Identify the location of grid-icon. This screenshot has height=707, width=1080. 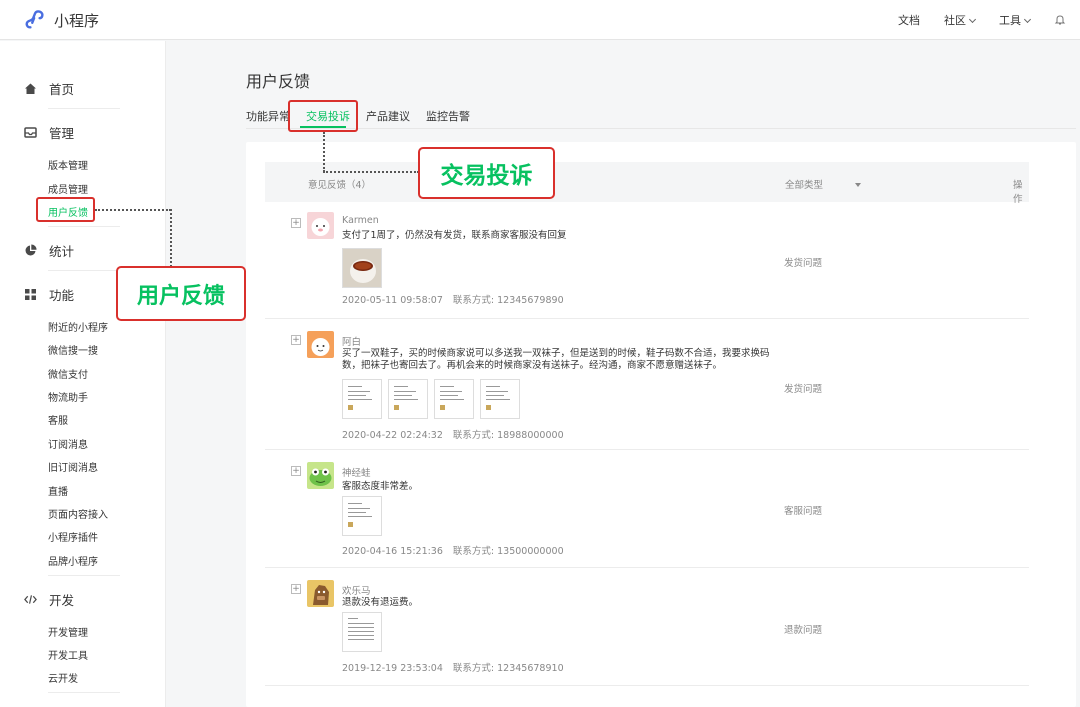
(30, 294).